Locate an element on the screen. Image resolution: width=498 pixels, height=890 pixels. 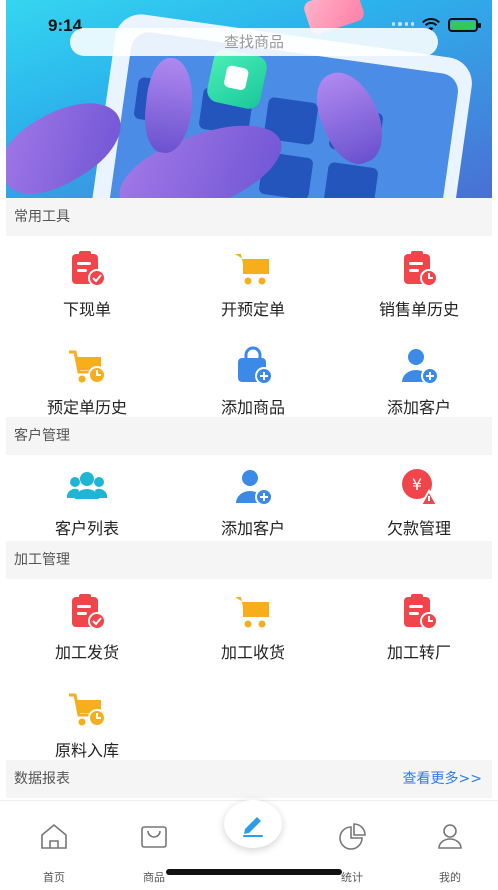
tool-label: 加工发货 is located at coordinates (86, 652).